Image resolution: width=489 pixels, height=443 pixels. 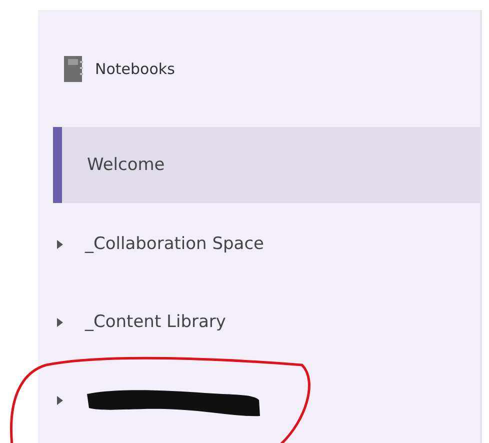 I want to click on item-label: _Collaboration Space, so click(x=174, y=244).